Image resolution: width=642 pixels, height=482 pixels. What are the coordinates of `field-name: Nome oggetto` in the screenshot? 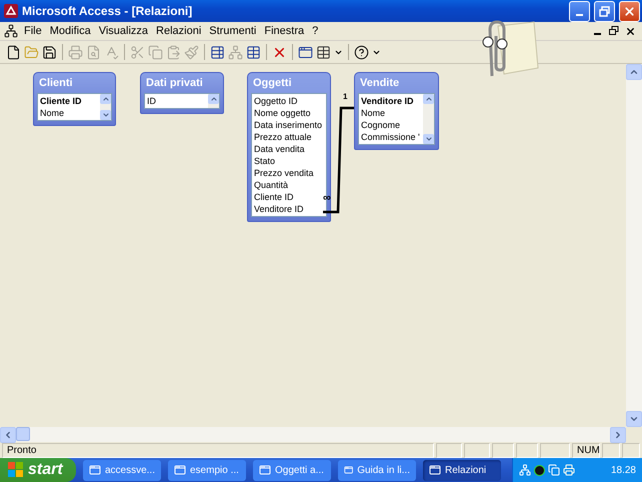 It's located at (289, 113).